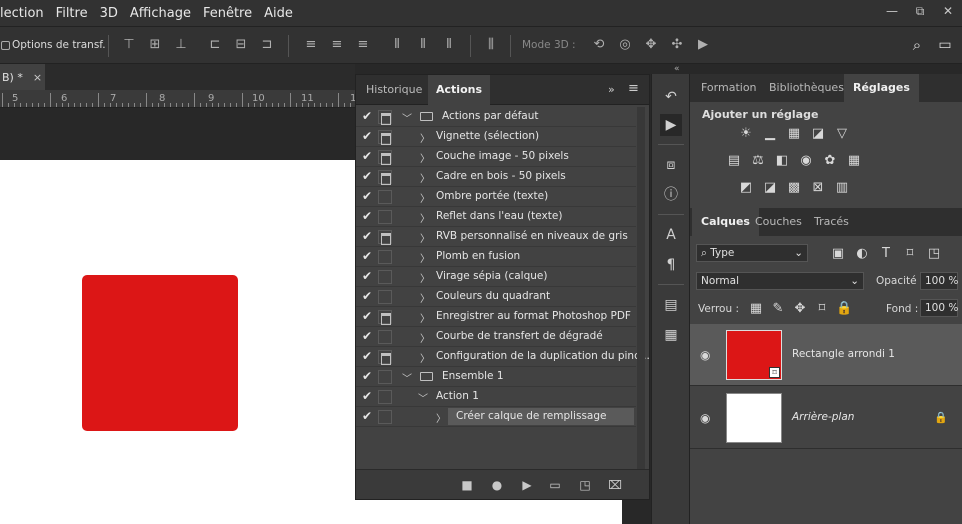 This screenshot has width=962, height=524. I want to click on distribute-right-icon: ⫴, so click(449, 45).